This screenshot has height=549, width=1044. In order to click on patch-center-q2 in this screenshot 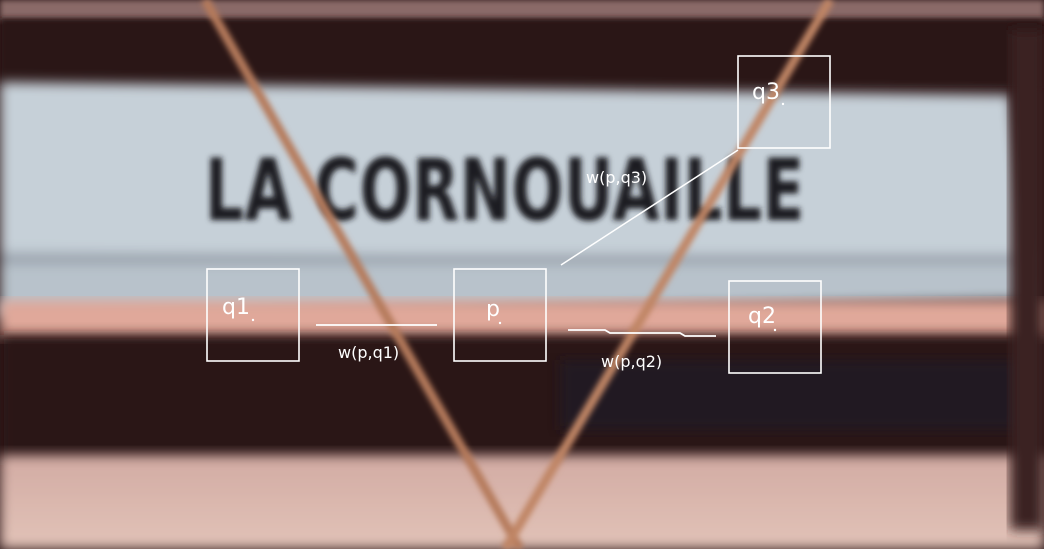, I will do `click(775, 330)`.